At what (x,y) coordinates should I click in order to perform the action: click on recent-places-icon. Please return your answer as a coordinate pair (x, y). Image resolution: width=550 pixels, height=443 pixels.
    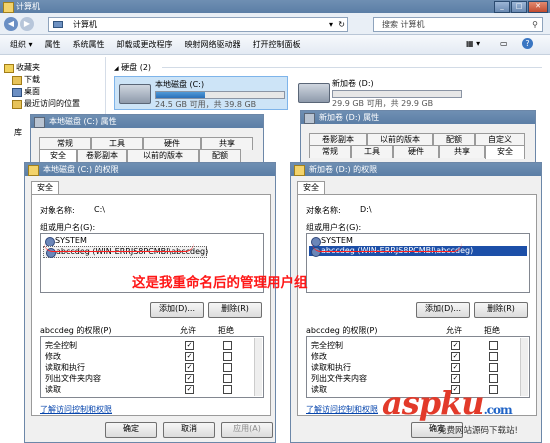
    Looking at the image, I should click on (17, 104).